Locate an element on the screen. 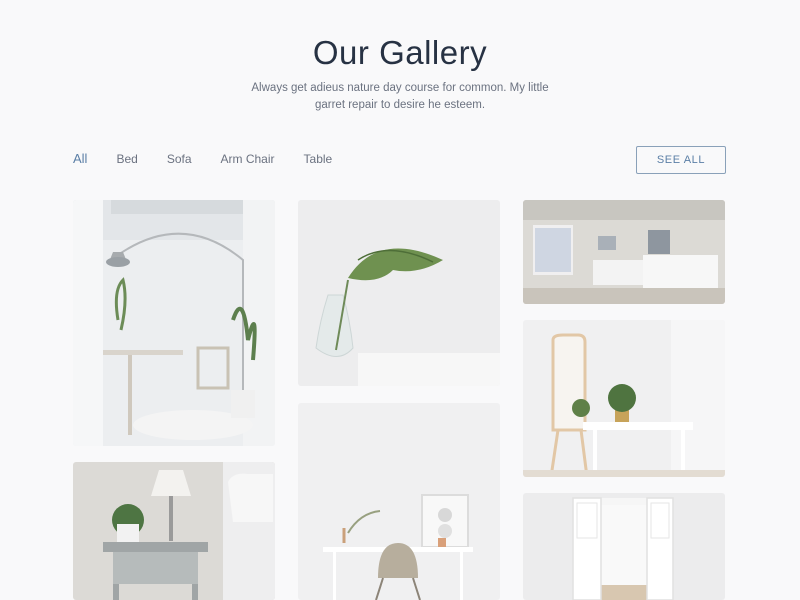  living-room-photo is located at coordinates (174, 323).